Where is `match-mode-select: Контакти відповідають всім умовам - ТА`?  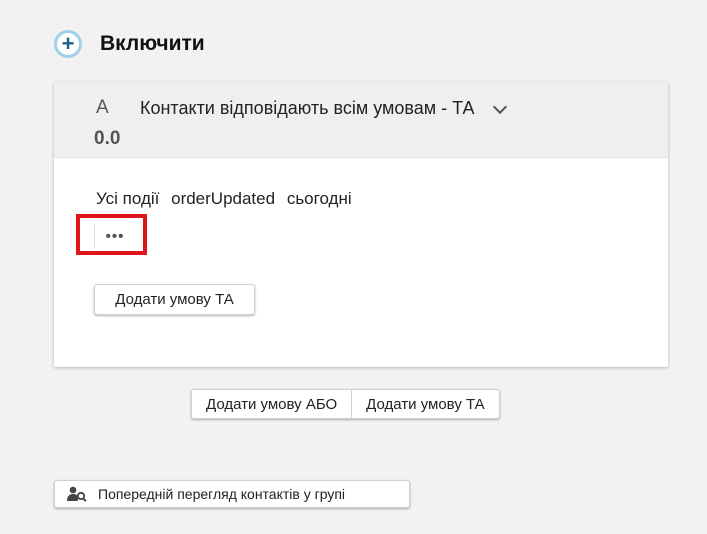
match-mode-select: Контакти відповідають всім умовам - ТА is located at coordinates (323, 108).